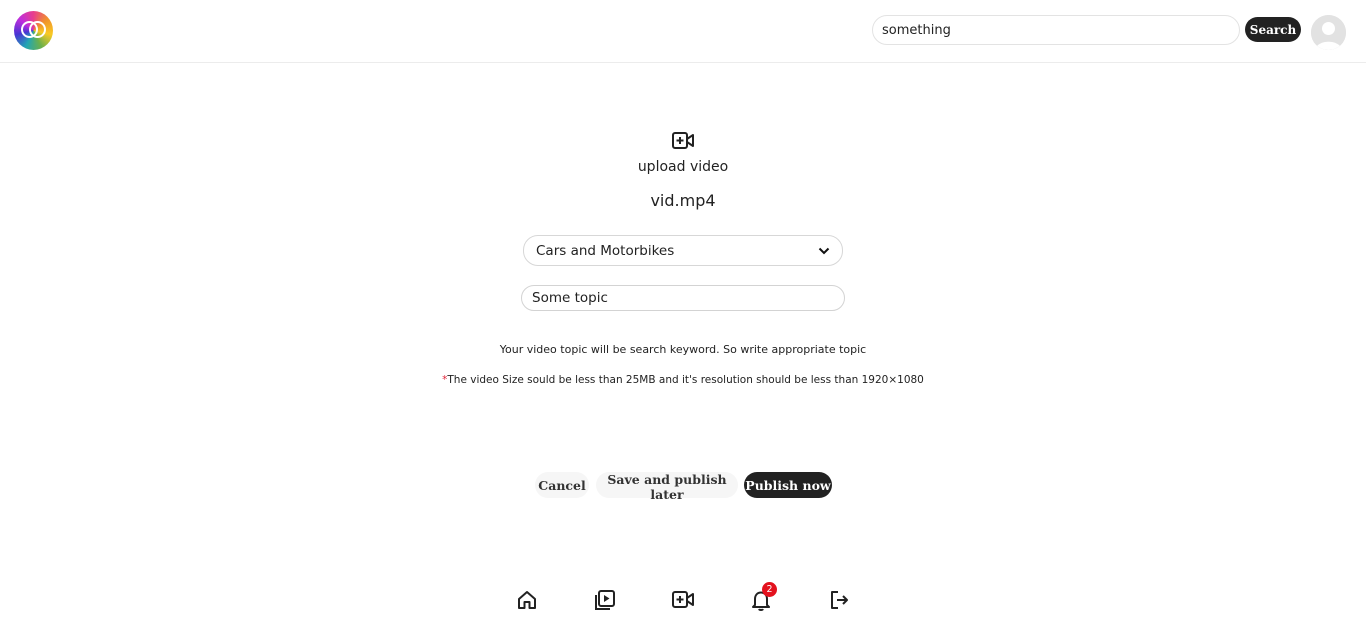  What do you see at coordinates (683, 600) in the screenshot?
I see `upload-video-nav-icon` at bounding box center [683, 600].